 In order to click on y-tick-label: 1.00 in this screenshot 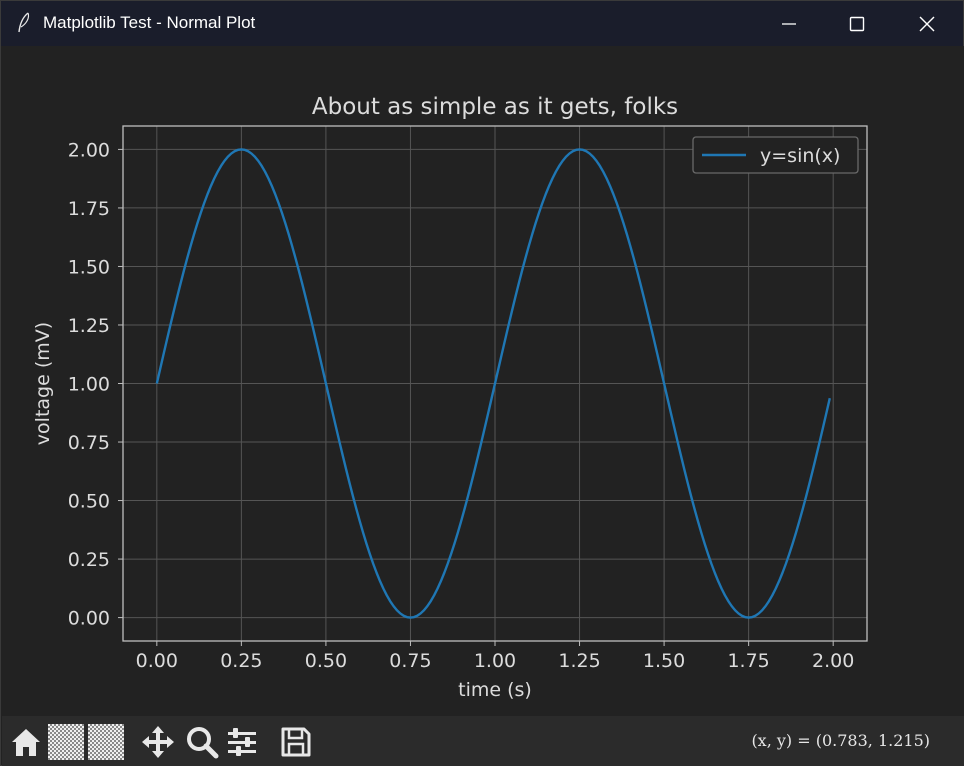, I will do `click(89, 385)`.